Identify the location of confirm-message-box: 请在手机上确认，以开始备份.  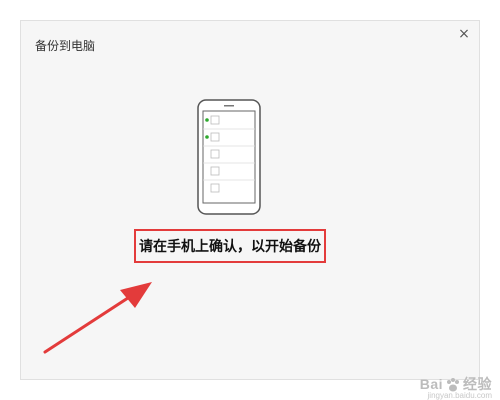
(230, 246).